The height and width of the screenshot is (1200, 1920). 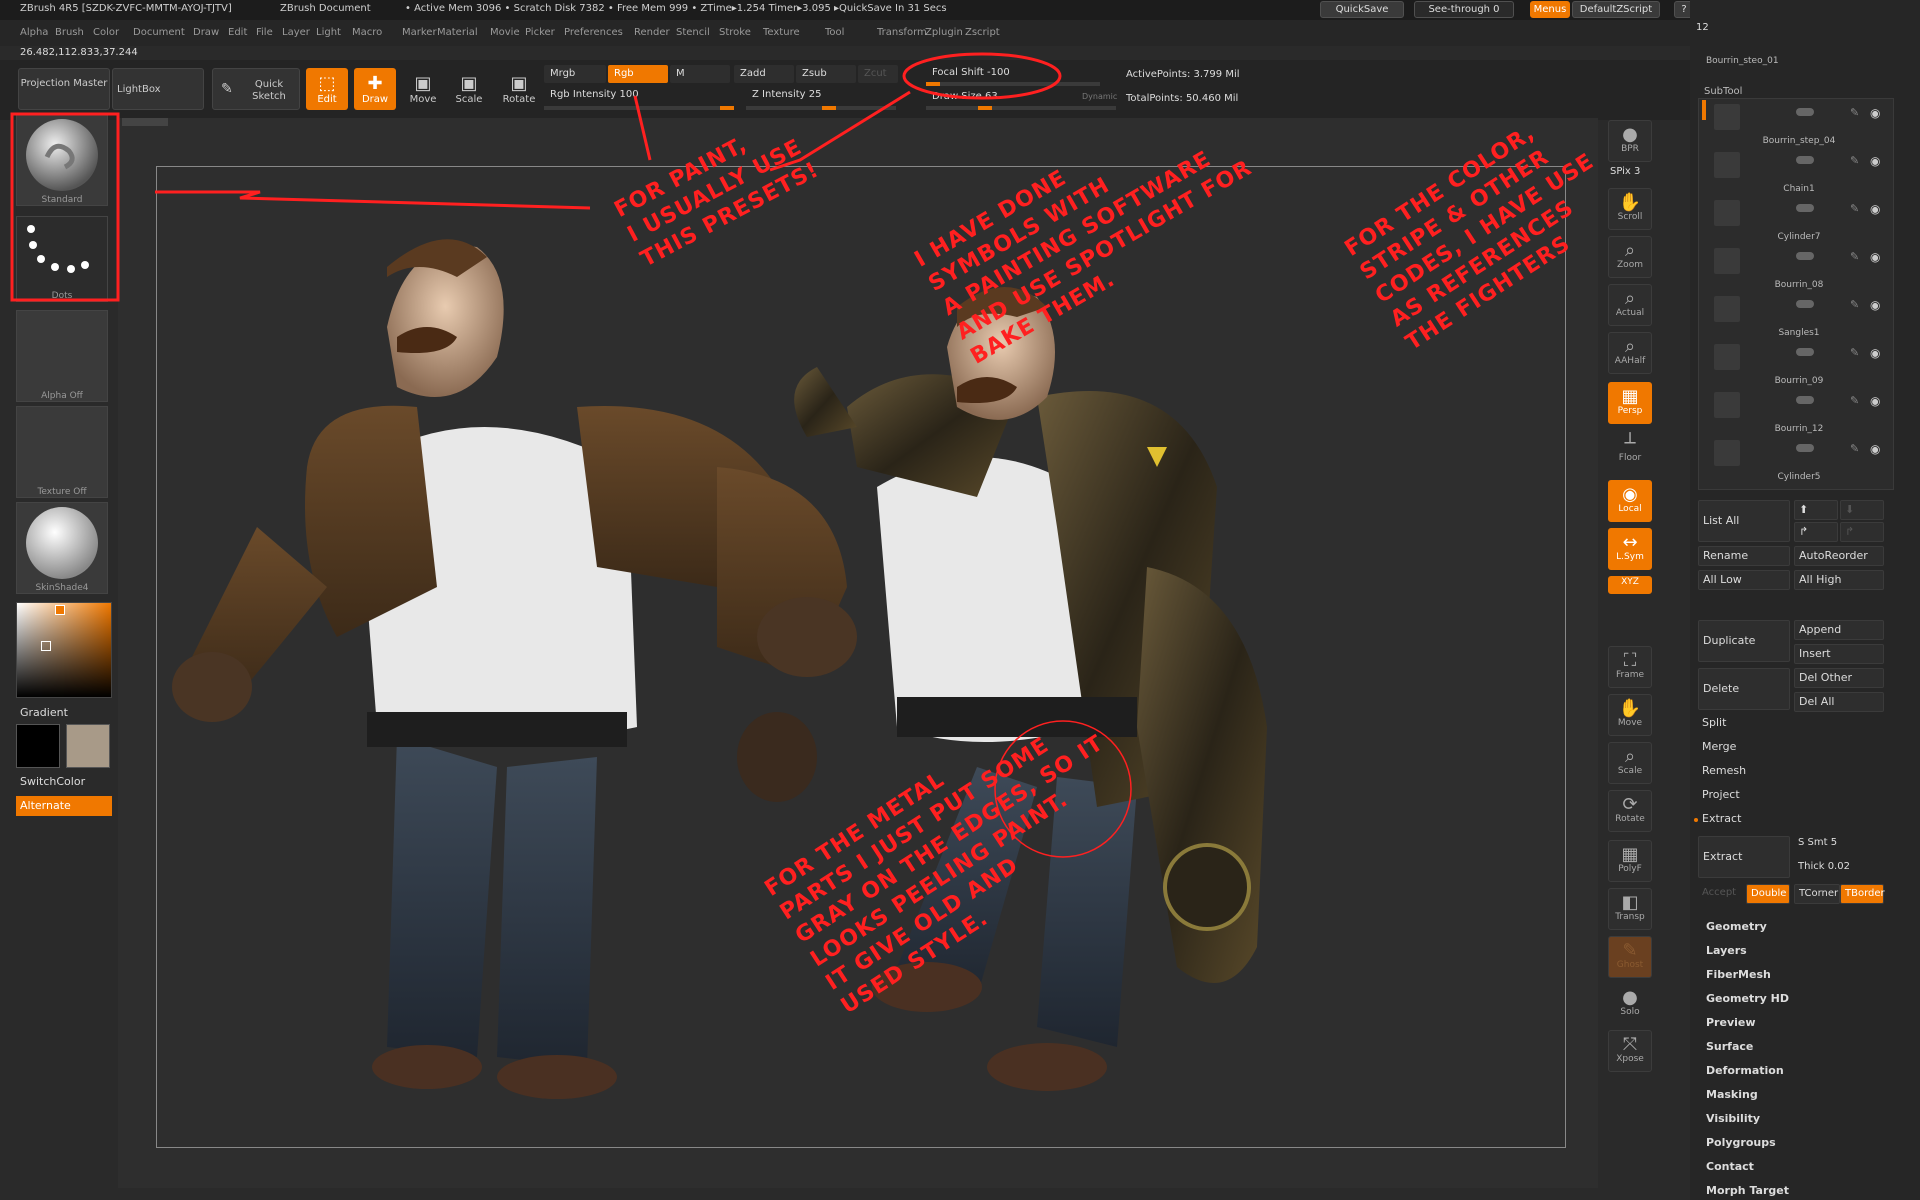 What do you see at coordinates (1862, 894) in the screenshot?
I see `tborder-toggle: TBorder` at bounding box center [1862, 894].